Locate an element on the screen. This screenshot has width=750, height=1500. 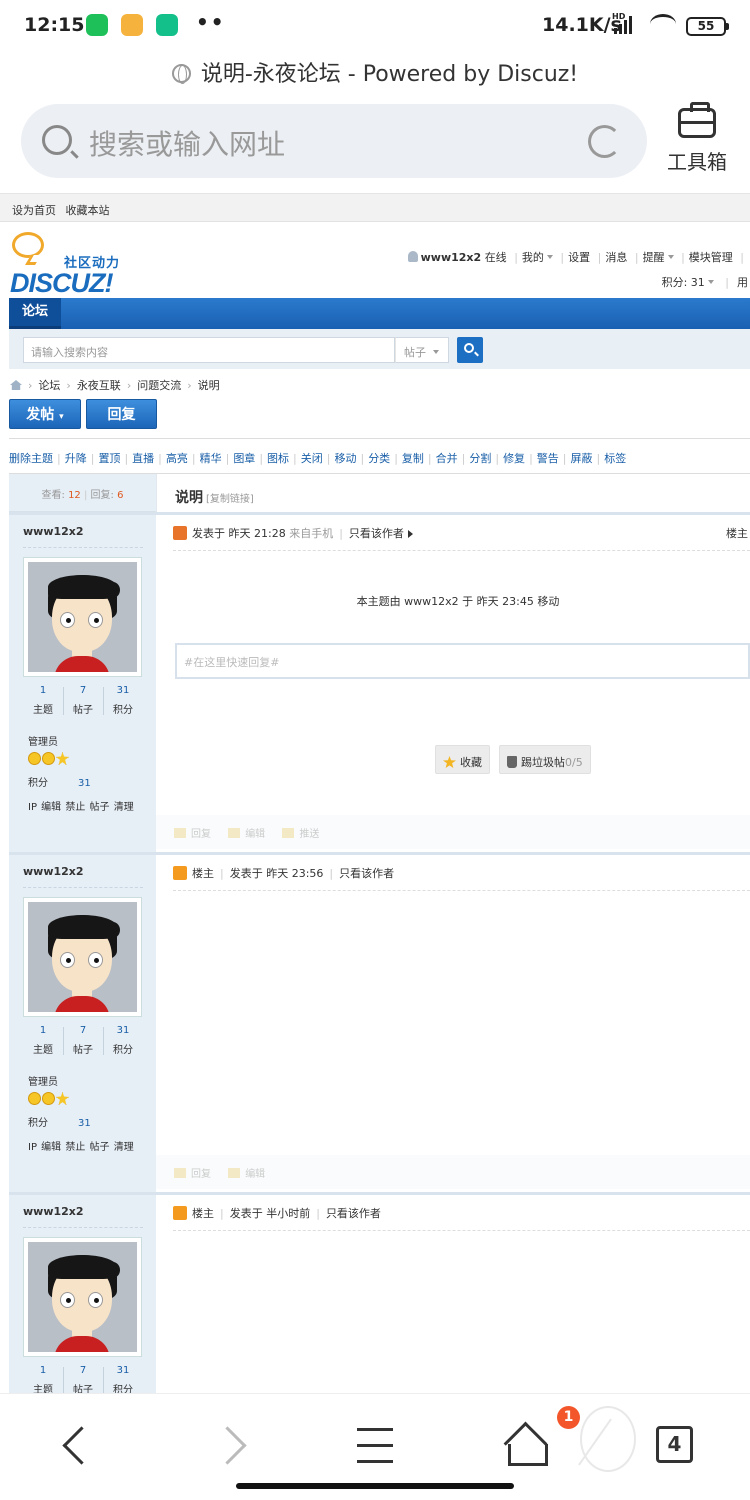
breadcrumb-item: 永夜互联 is located at coordinates (99, 385).